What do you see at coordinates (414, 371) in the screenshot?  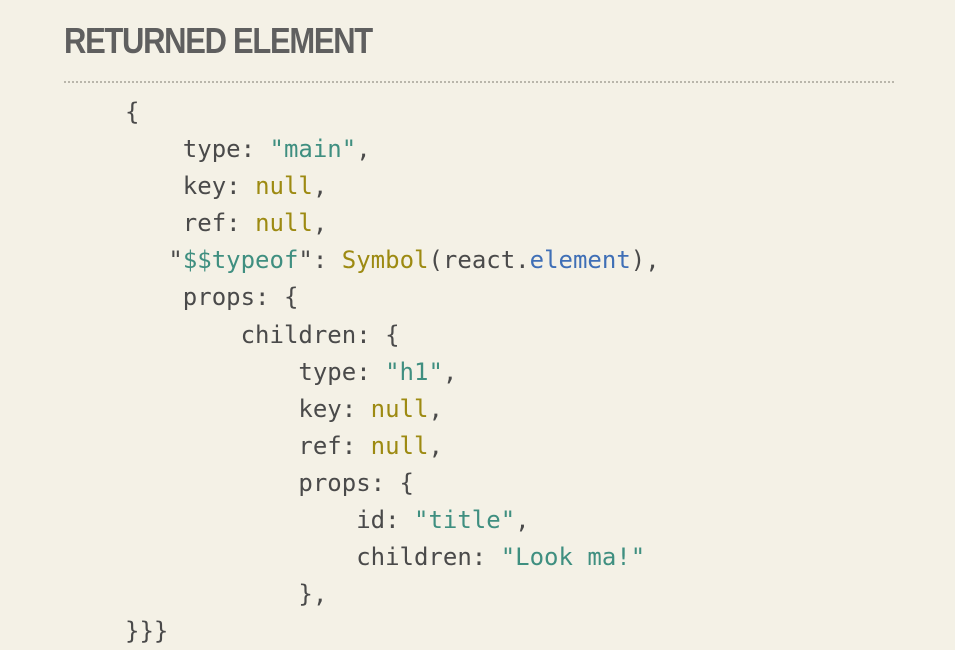 I see `code-string: "h1"` at bounding box center [414, 371].